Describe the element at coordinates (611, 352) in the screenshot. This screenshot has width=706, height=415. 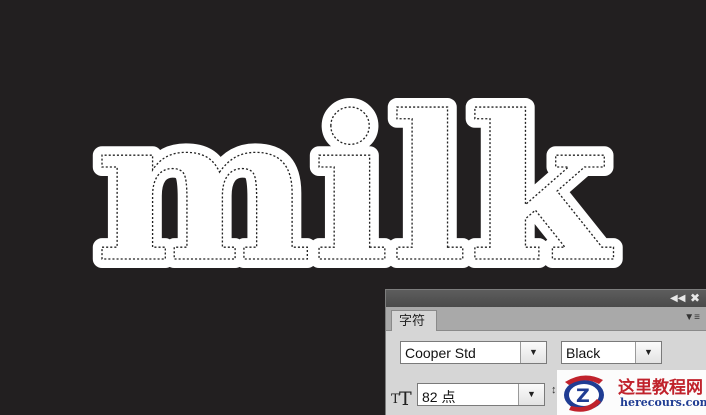
I see `font-style-dropdown: Black ▼` at that location.